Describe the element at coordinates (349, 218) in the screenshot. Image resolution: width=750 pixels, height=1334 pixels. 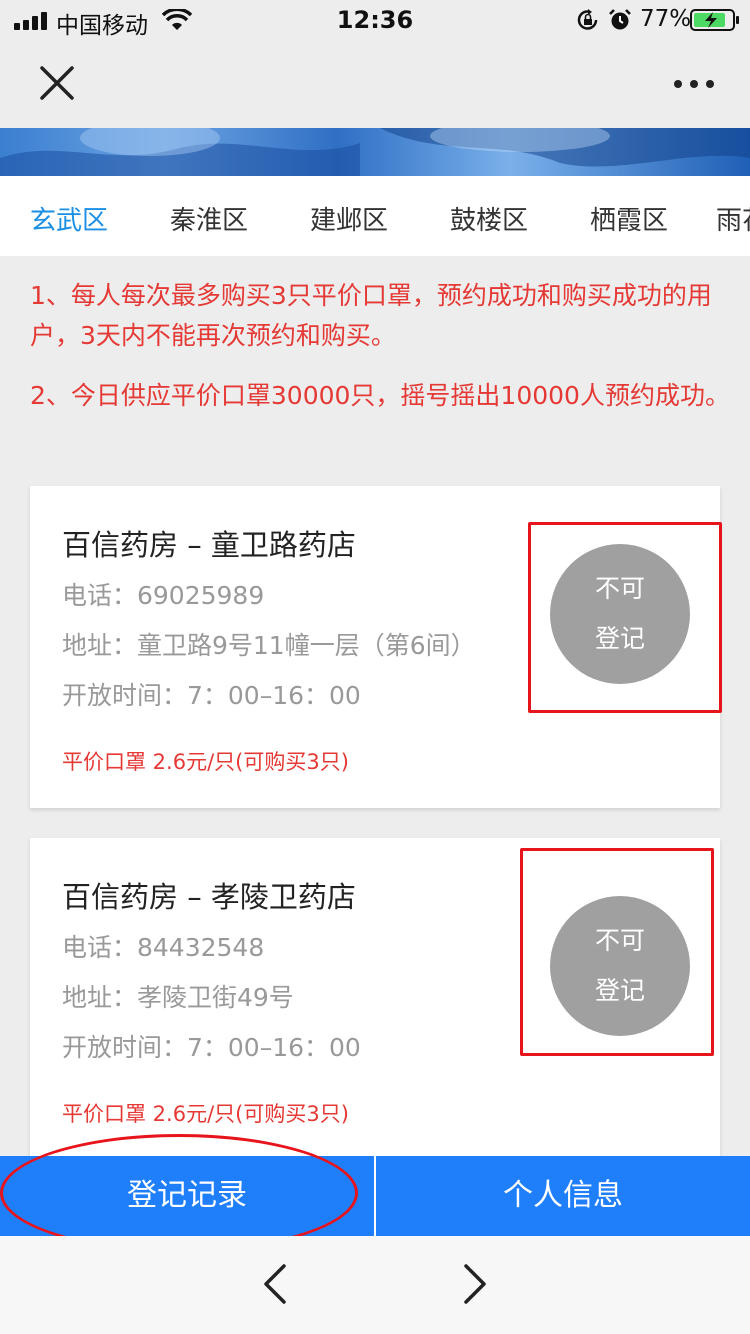
I see `tab-jianye: 建邺区` at that location.